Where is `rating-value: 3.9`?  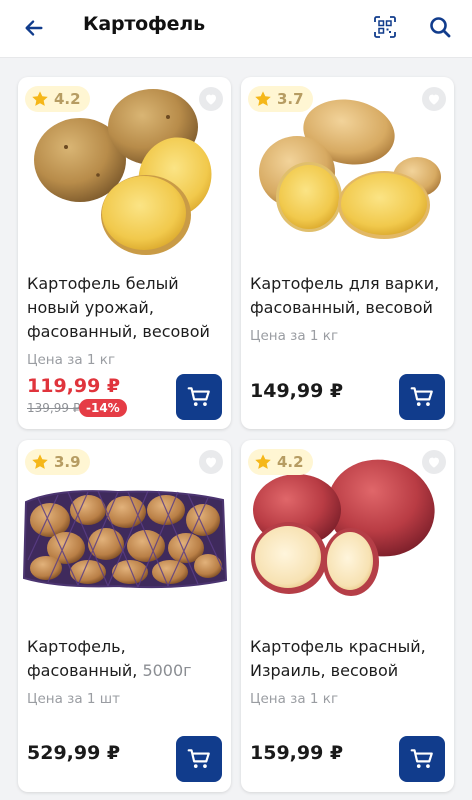
rating-value: 3.9 is located at coordinates (67, 462).